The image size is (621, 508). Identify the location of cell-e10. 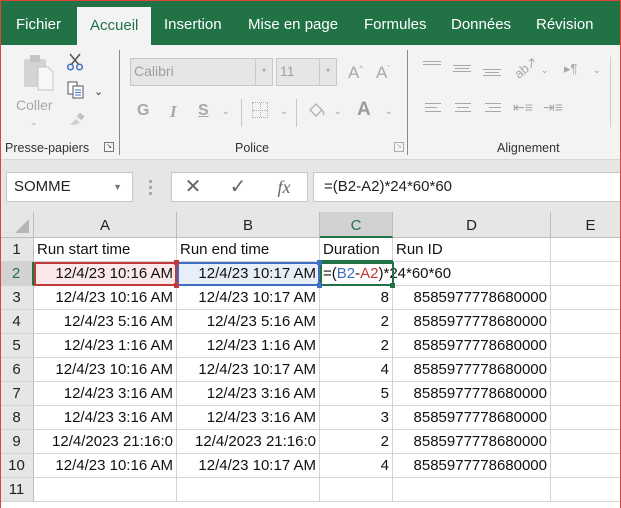
(586, 466).